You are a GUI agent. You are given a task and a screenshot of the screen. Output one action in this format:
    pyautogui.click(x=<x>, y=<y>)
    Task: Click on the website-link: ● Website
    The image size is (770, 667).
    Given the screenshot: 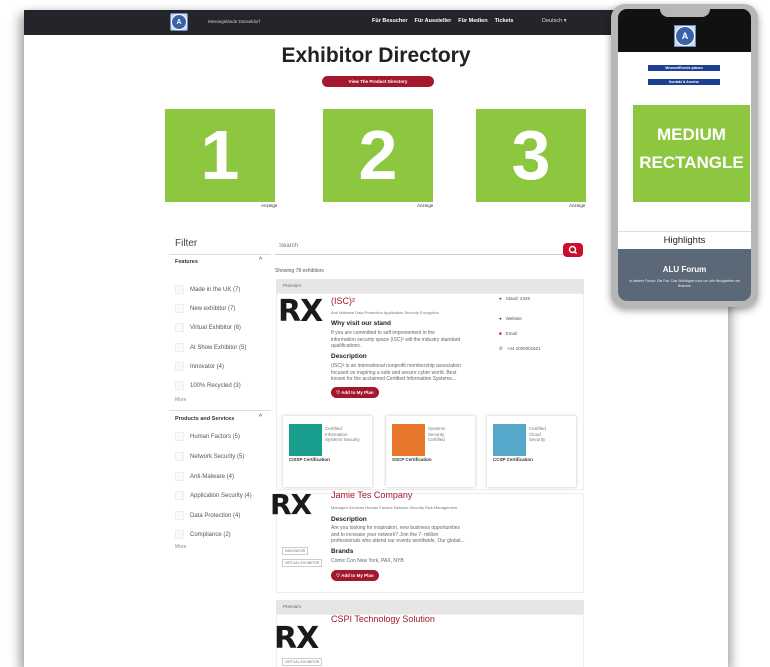 What is the action you would take?
    pyautogui.click(x=510, y=318)
    